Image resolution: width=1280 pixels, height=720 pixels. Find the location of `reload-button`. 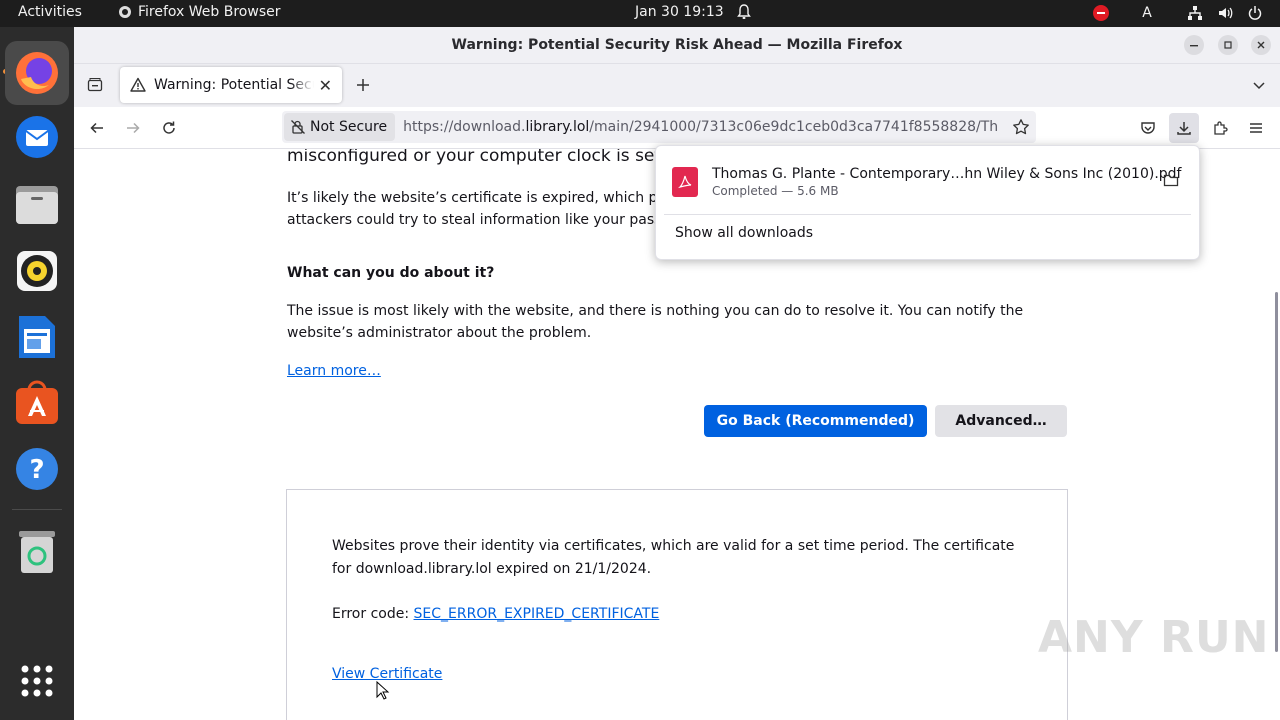

reload-button is located at coordinates (169, 128).